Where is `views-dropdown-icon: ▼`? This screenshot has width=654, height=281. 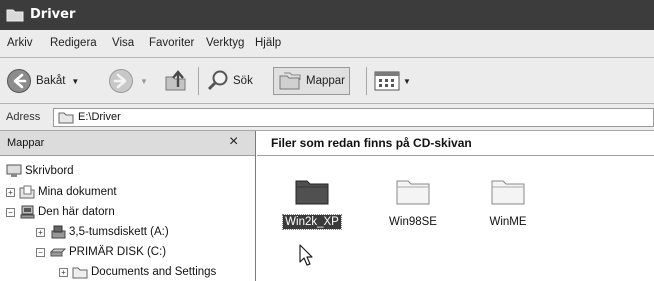
views-dropdown-icon: ▼ is located at coordinates (407, 81).